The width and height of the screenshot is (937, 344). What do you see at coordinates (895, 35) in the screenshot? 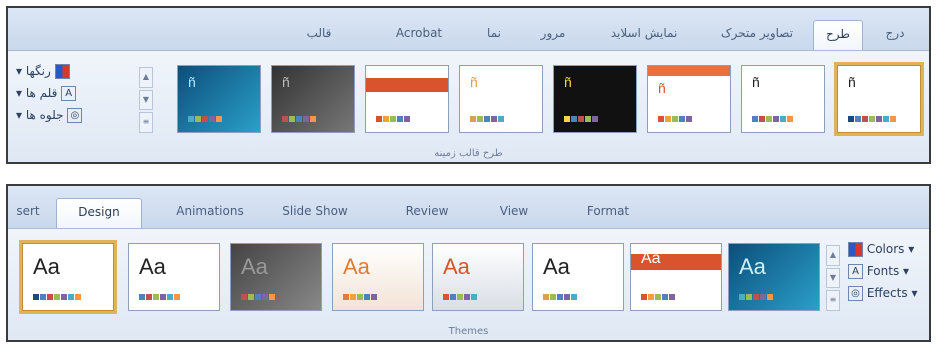
I see `tab-insert-fa: درج` at bounding box center [895, 35].